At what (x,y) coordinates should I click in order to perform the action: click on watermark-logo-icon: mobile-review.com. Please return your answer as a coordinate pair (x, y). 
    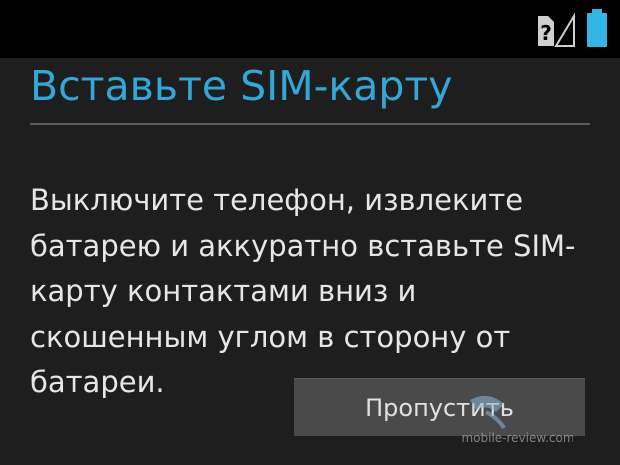
    Looking at the image, I should click on (517, 420).